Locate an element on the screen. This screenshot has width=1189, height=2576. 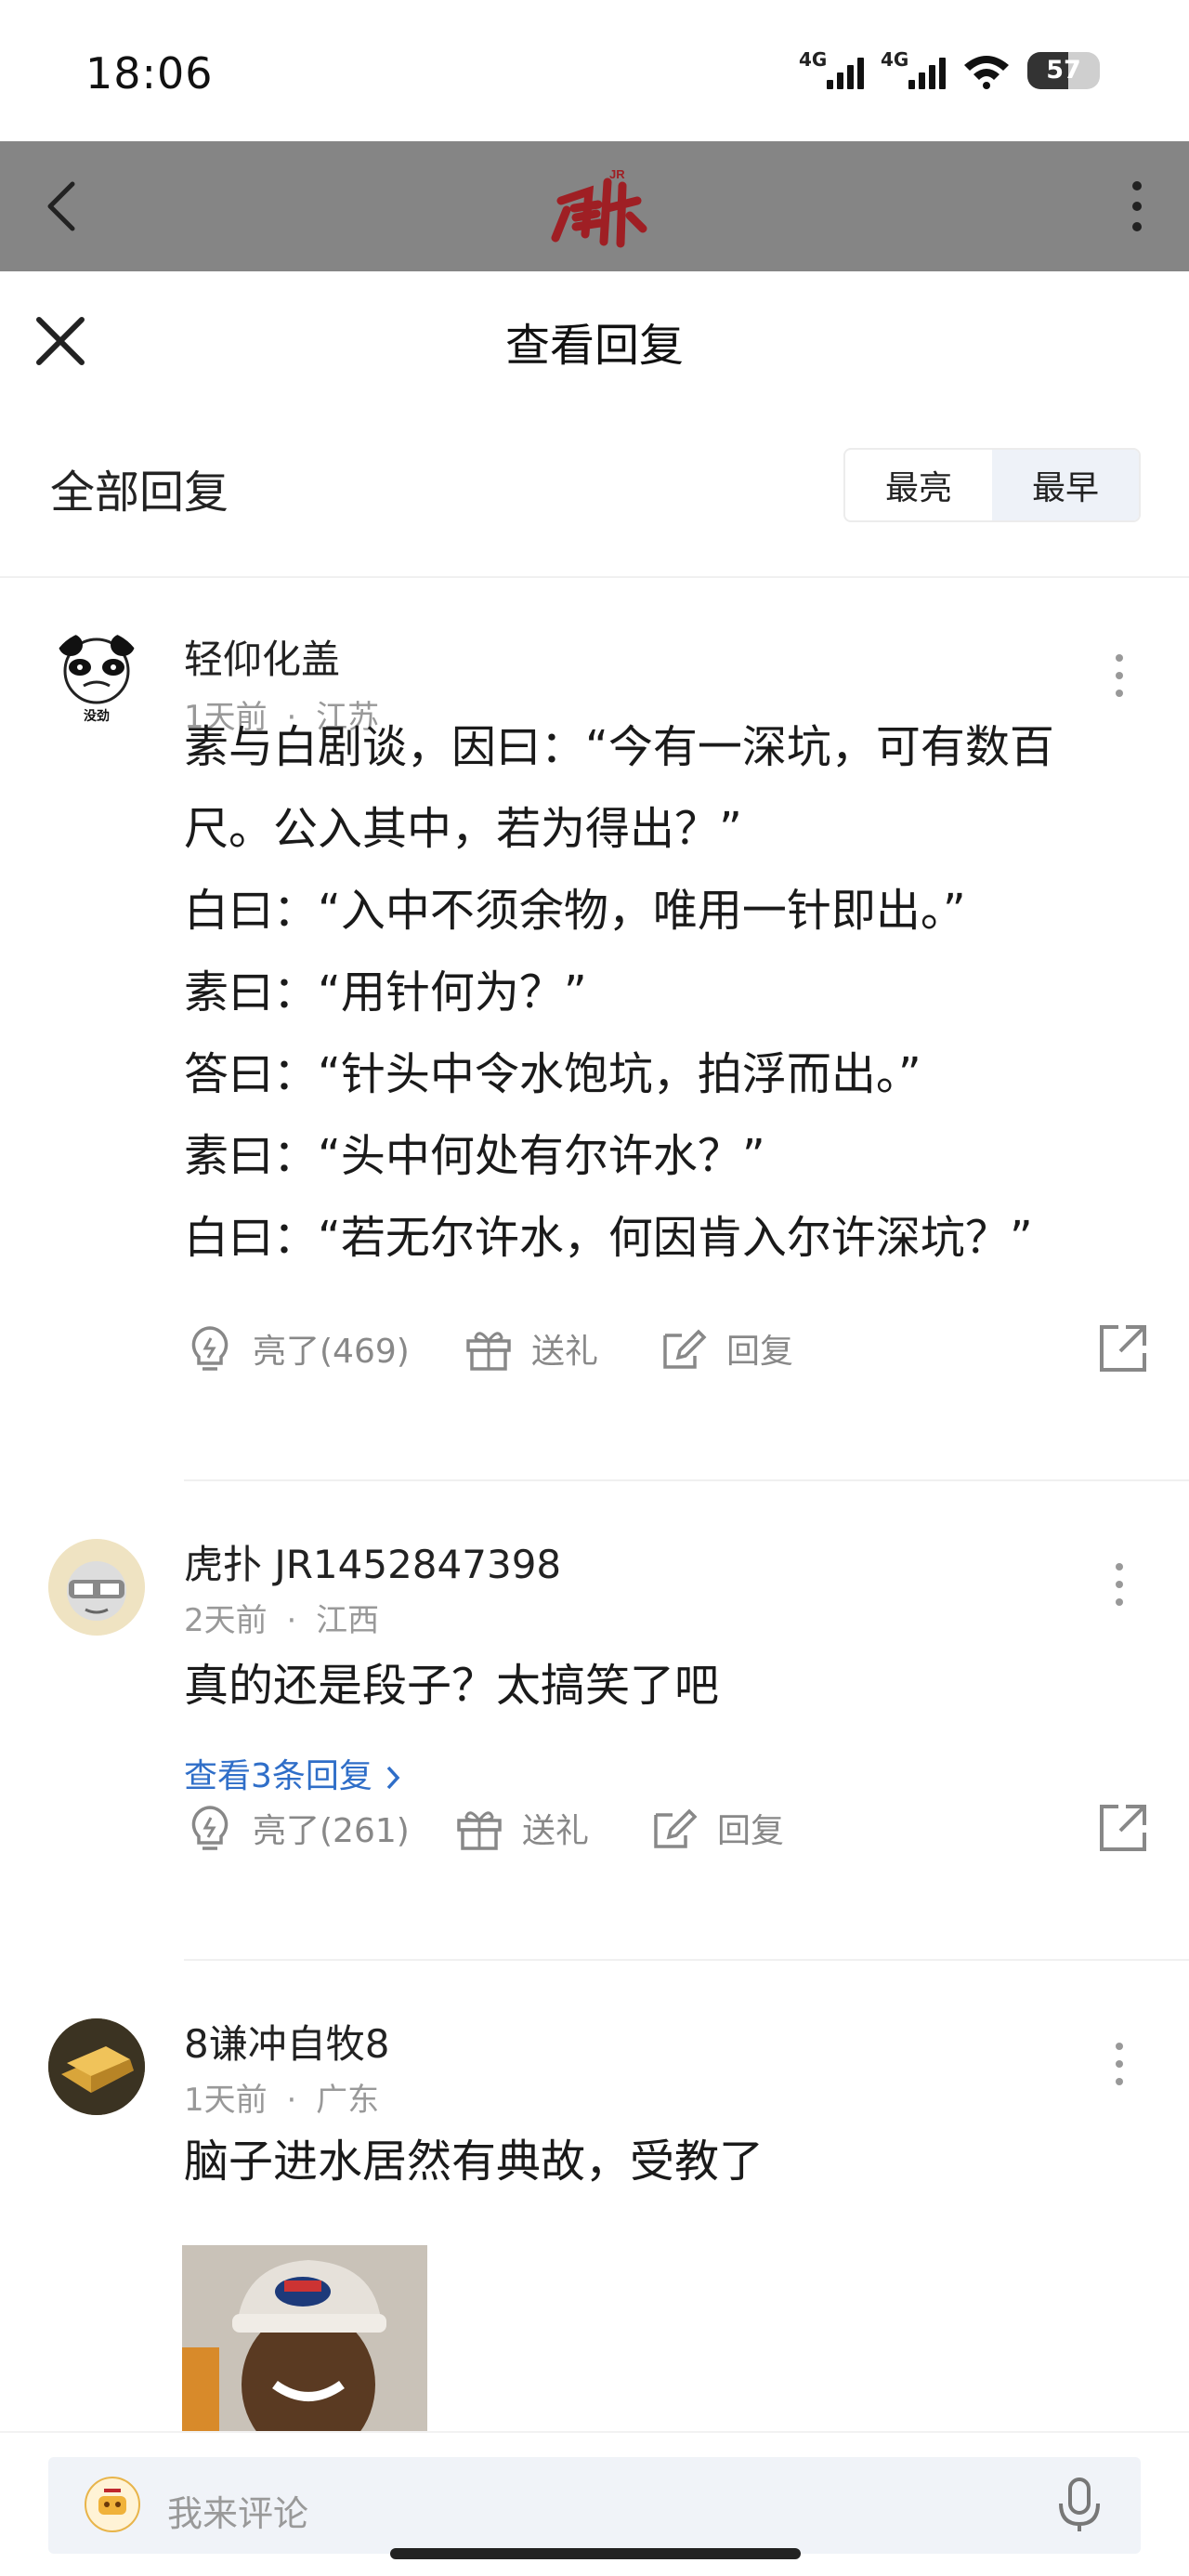
section-title: 全部回复 is located at coordinates (140, 493).